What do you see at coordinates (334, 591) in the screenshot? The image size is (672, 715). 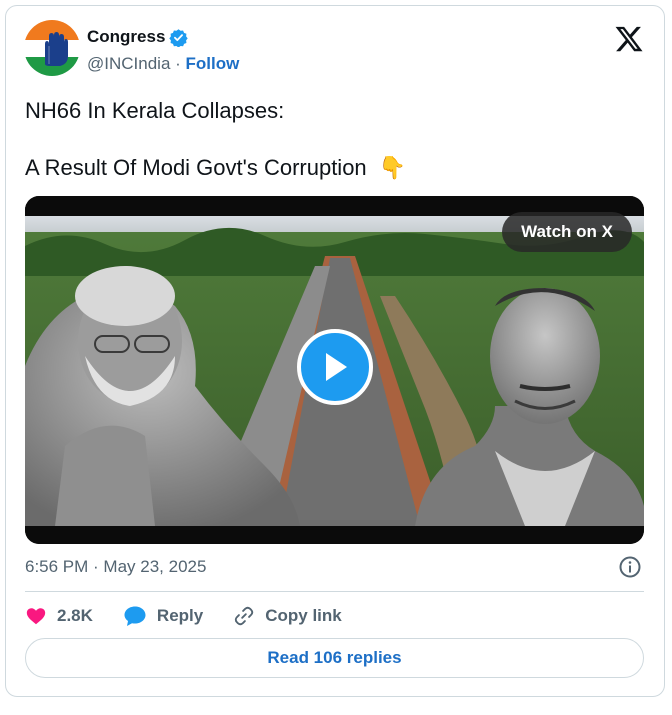 I see `divider` at bounding box center [334, 591].